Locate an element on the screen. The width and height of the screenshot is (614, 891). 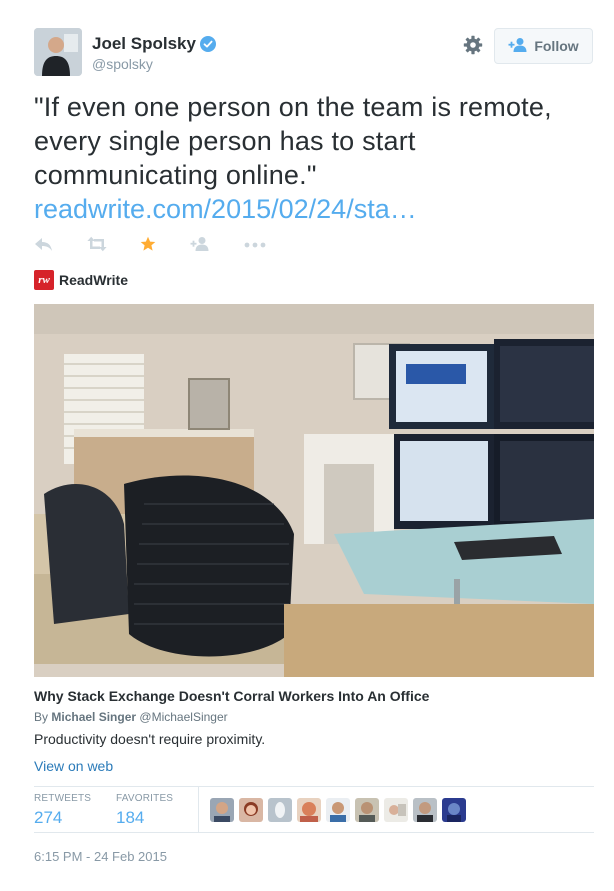
favorites-stat: FAVORITES 184 is located at coordinates (144, 810).